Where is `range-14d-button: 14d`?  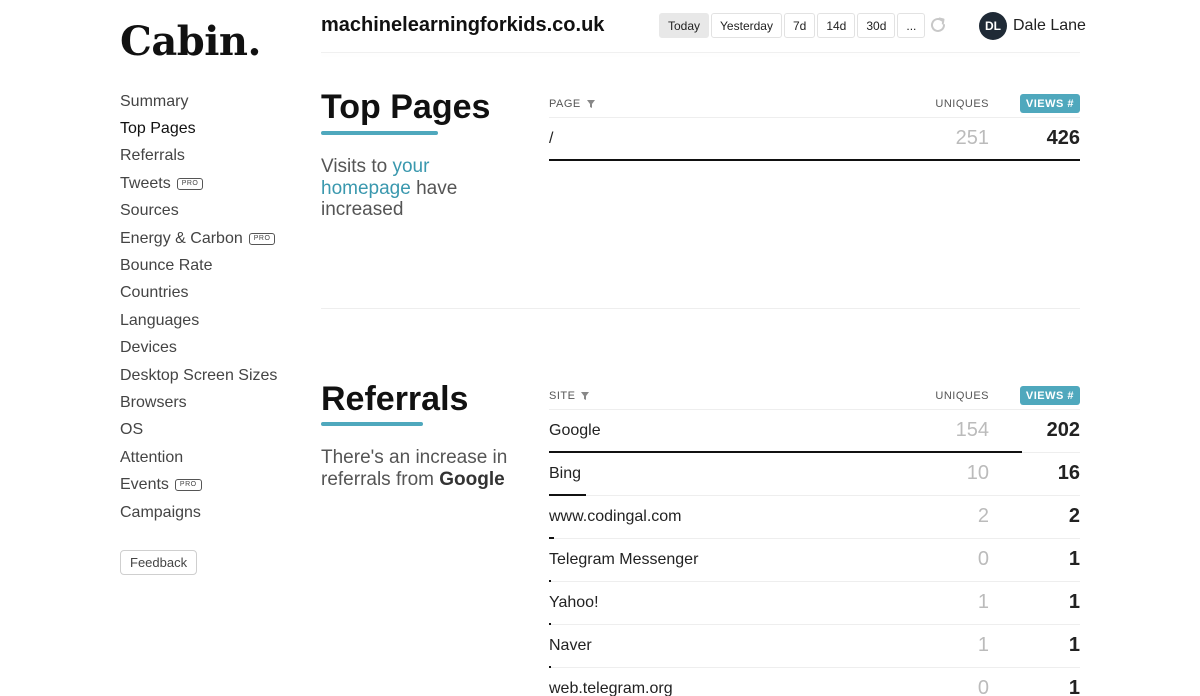 range-14d-button: 14d is located at coordinates (836, 25).